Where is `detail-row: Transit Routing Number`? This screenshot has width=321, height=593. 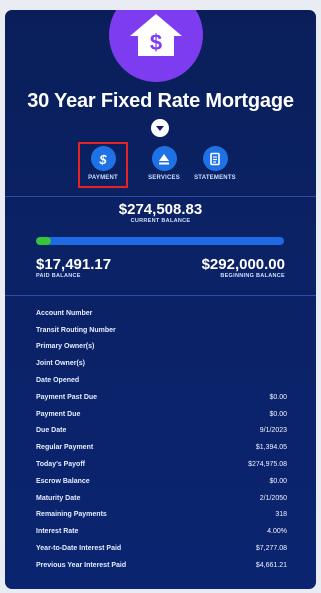 detail-row: Transit Routing Number is located at coordinates (161, 330).